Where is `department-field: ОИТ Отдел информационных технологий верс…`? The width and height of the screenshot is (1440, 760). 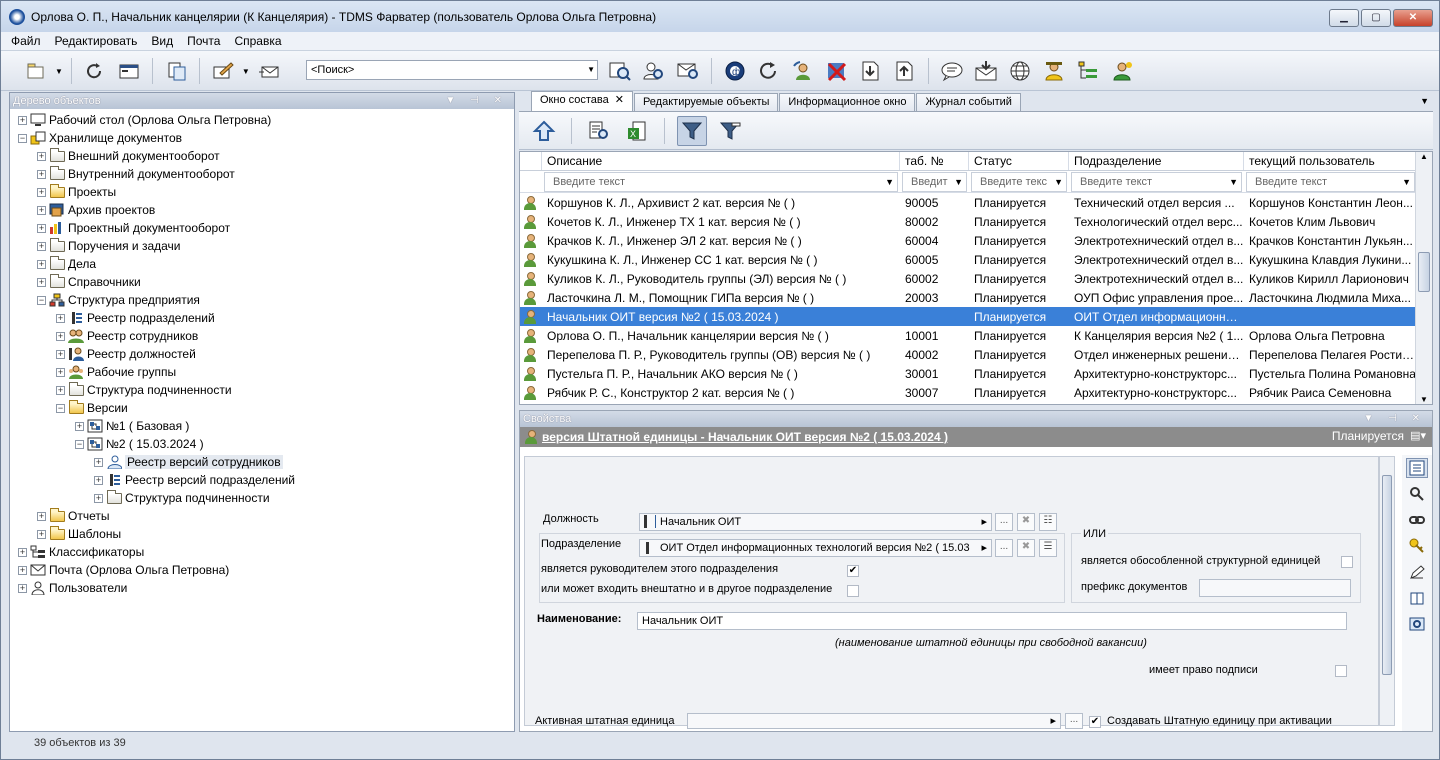 department-field: ОИТ Отдел информационных технологий верс… is located at coordinates (815, 548).